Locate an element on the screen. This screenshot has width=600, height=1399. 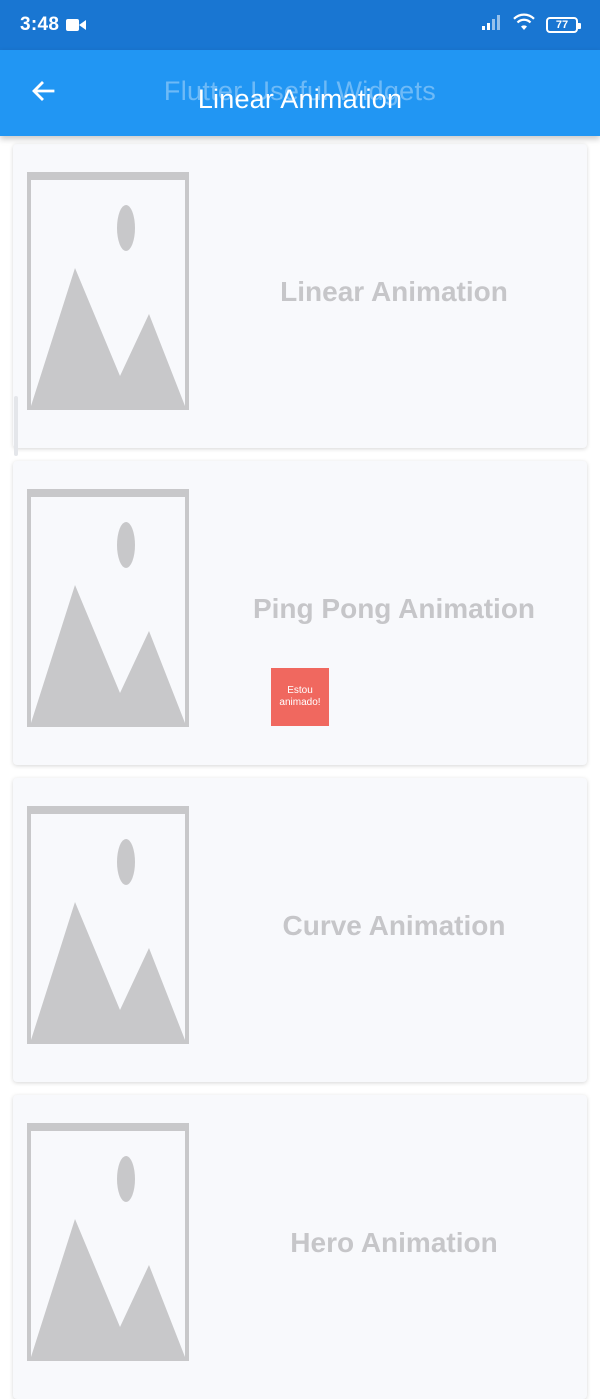
card-label: Hero Animation is located at coordinates (394, 1242).